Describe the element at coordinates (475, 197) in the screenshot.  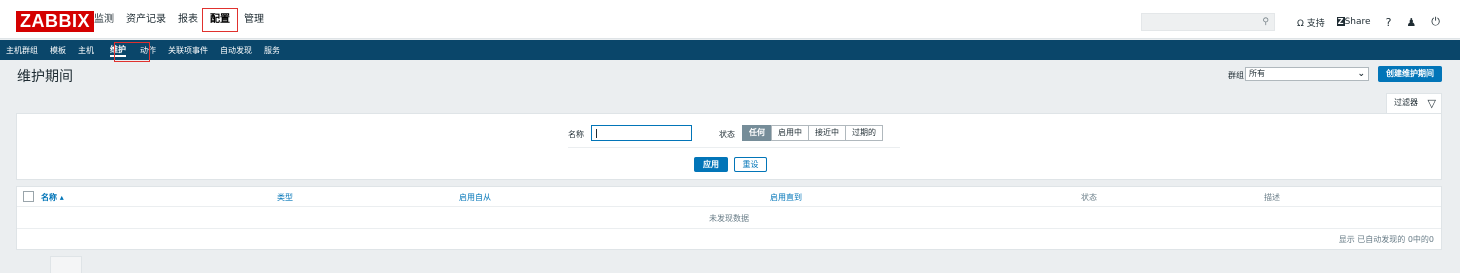
I see `column-active-since: 启用自从` at that location.